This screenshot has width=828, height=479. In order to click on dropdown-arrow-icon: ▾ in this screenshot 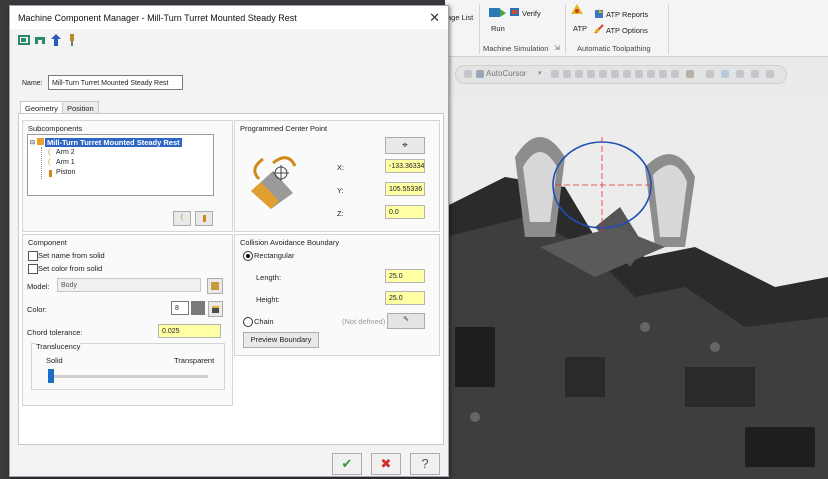, I will do `click(540, 73)`.